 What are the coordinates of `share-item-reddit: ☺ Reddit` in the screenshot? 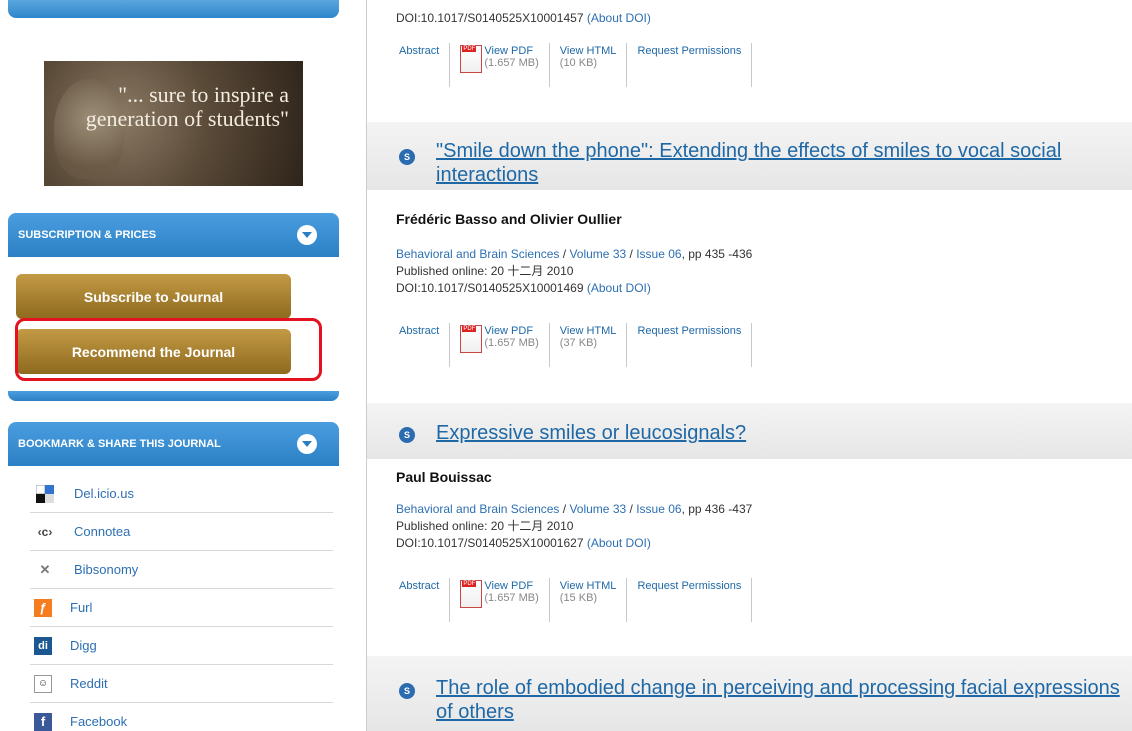 It's located at (181, 684).